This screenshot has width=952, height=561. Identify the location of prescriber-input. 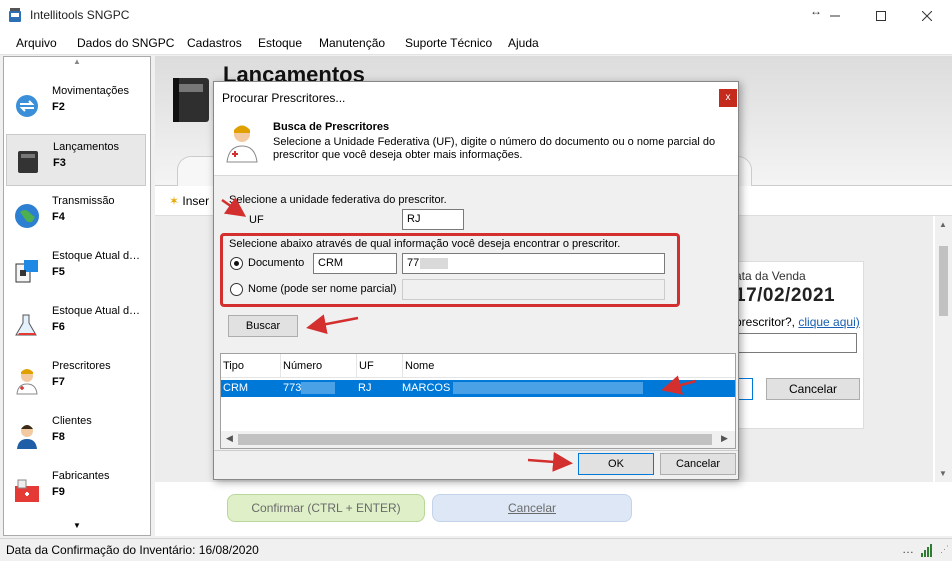
(796, 343).